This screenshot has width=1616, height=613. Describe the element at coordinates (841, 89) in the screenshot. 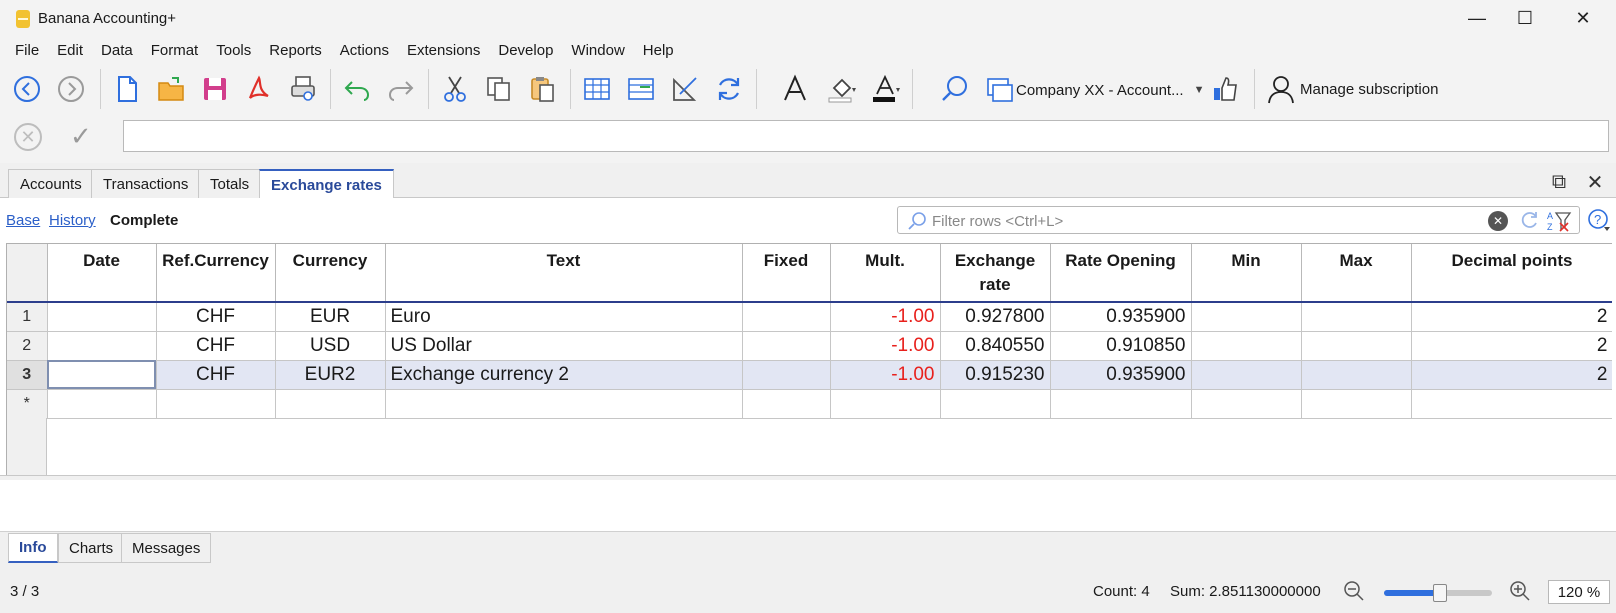

I see `fill-color-icon` at that location.